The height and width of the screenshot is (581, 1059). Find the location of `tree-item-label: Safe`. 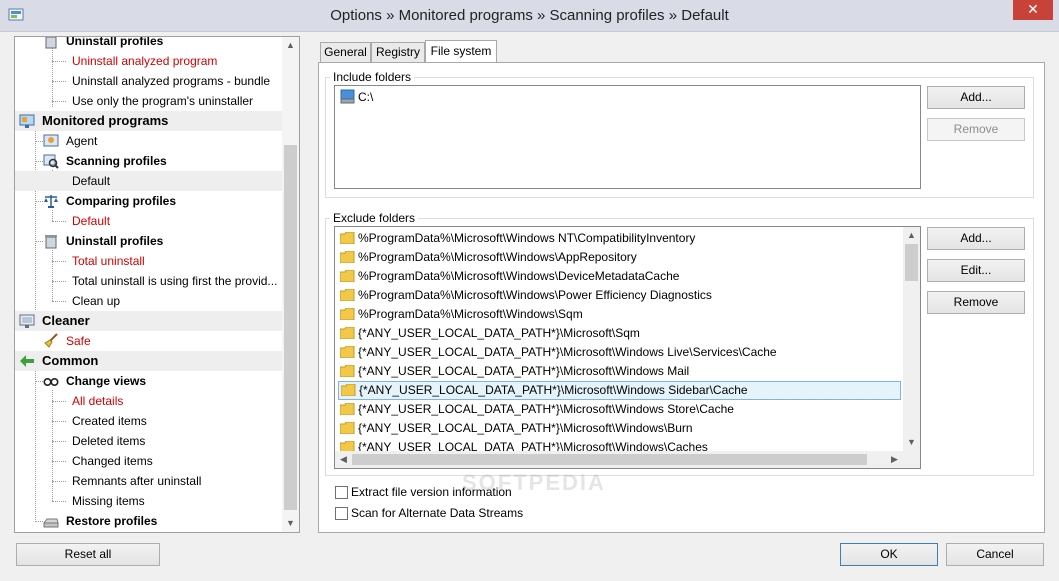

tree-item-label: Safe is located at coordinates (78, 341).